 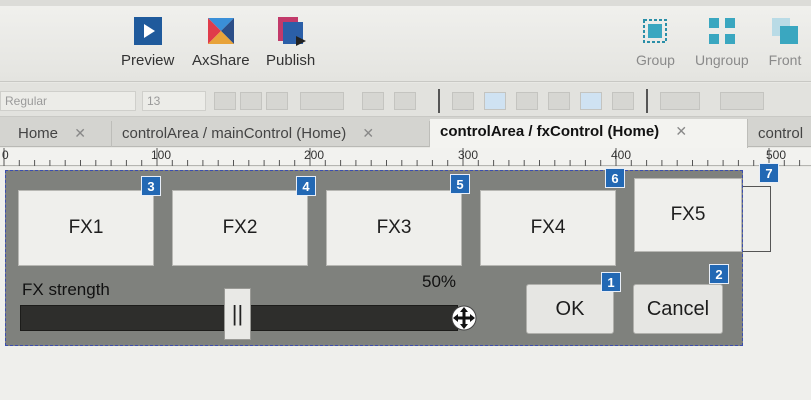 I want to click on fx-strength-label: FX strength, so click(x=66, y=289).